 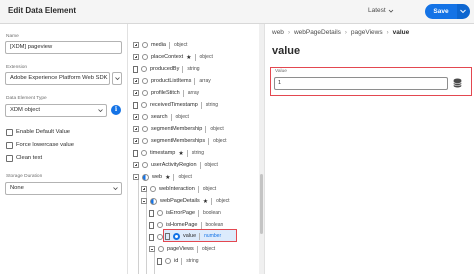 I want to click on radio-selected-icon, so click(x=176, y=236).